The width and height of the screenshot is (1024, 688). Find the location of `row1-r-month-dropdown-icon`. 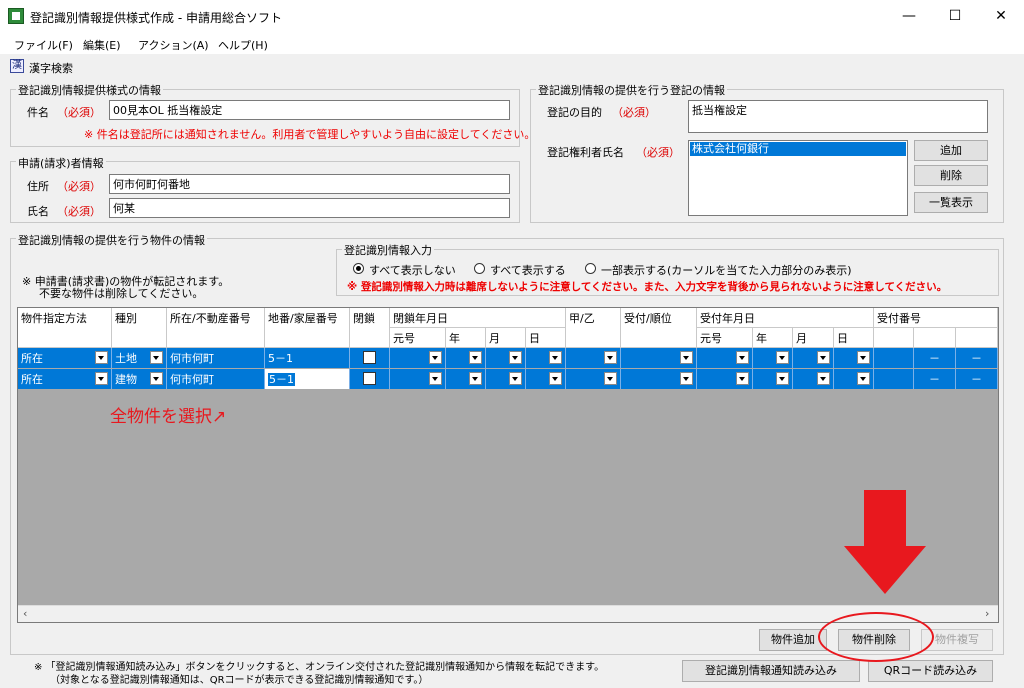

row1-r-month-dropdown-icon is located at coordinates (823, 357).